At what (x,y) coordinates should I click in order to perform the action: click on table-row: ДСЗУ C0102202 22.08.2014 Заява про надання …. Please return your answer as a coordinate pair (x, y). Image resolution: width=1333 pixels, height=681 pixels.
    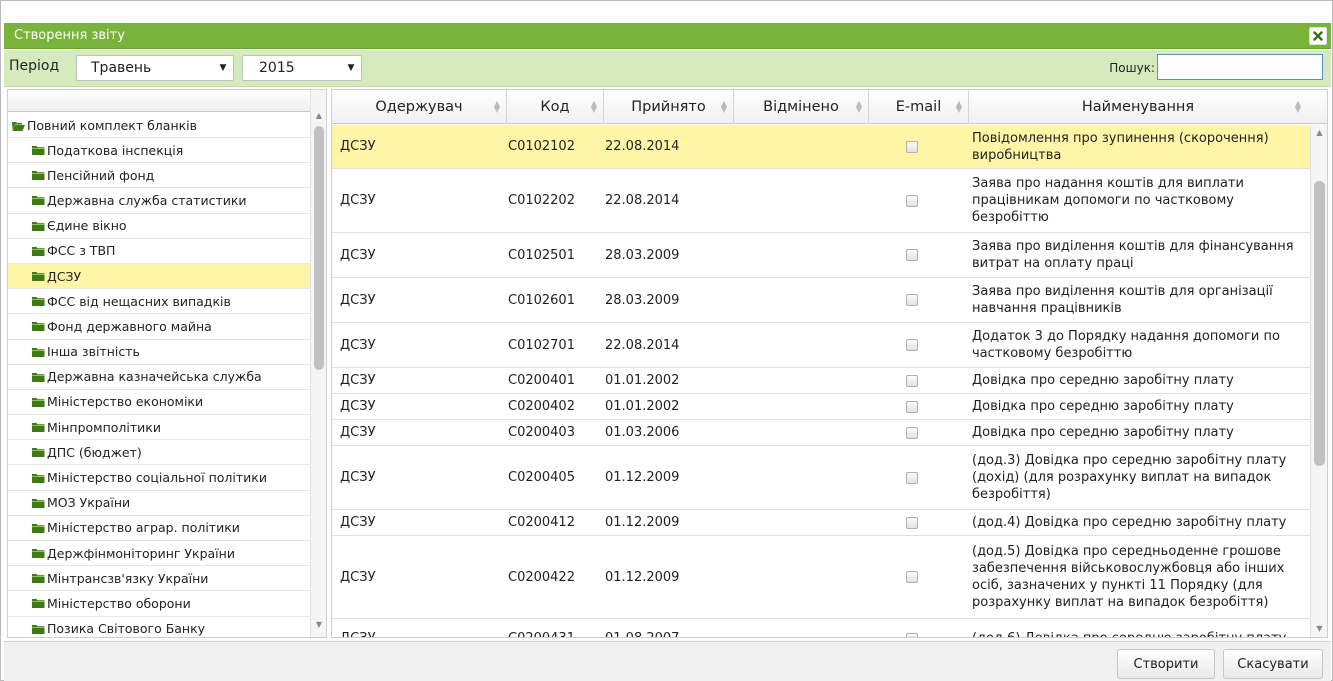
    Looking at the image, I should click on (822, 201).